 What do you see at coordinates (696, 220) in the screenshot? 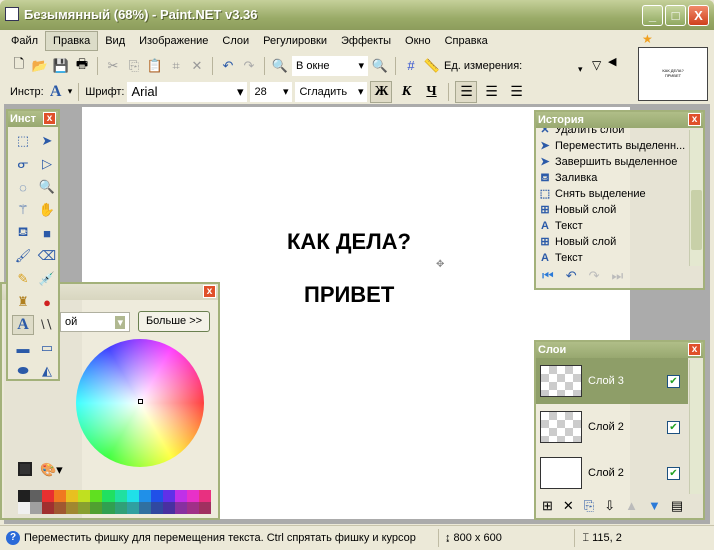
I see `scrollbar-thumb` at bounding box center [696, 220].